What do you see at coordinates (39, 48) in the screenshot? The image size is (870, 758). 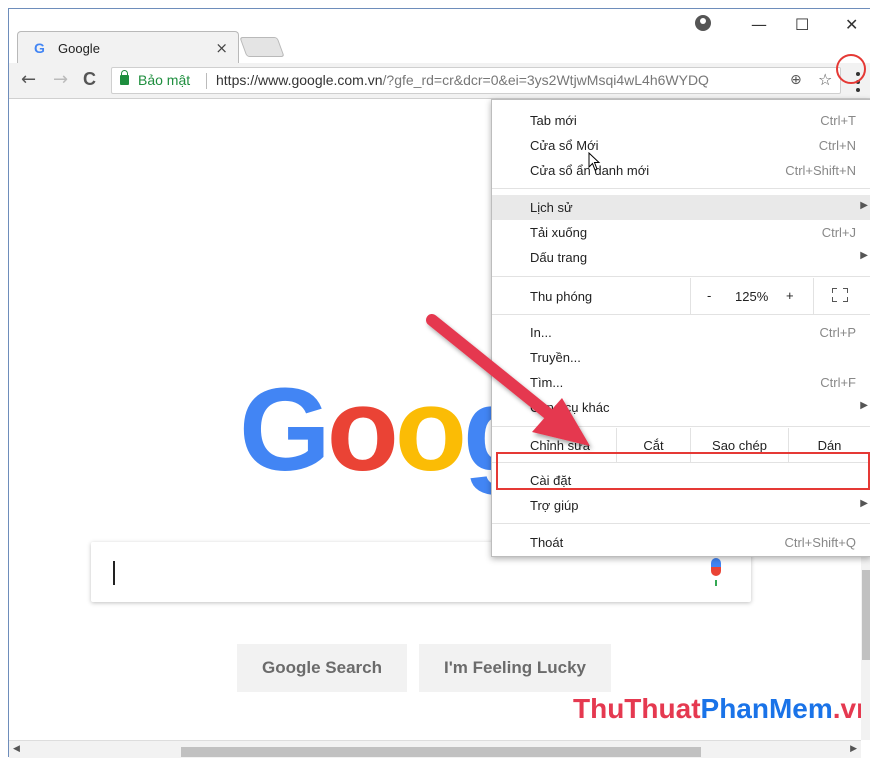 I see `google-g-icon: G` at bounding box center [39, 48].